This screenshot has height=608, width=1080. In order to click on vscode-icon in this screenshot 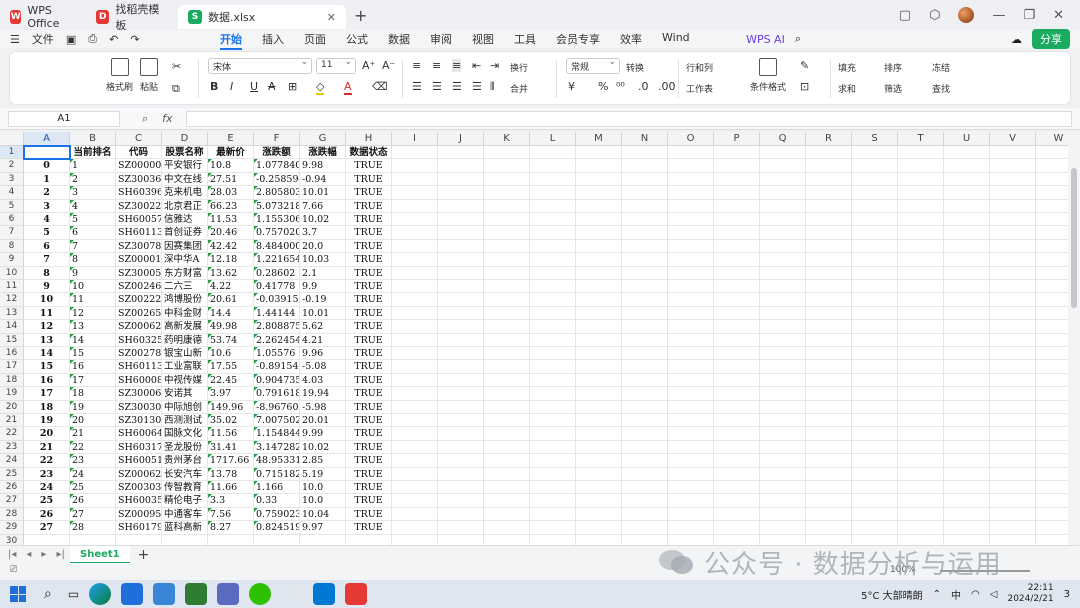, I will do `click(324, 594)`.